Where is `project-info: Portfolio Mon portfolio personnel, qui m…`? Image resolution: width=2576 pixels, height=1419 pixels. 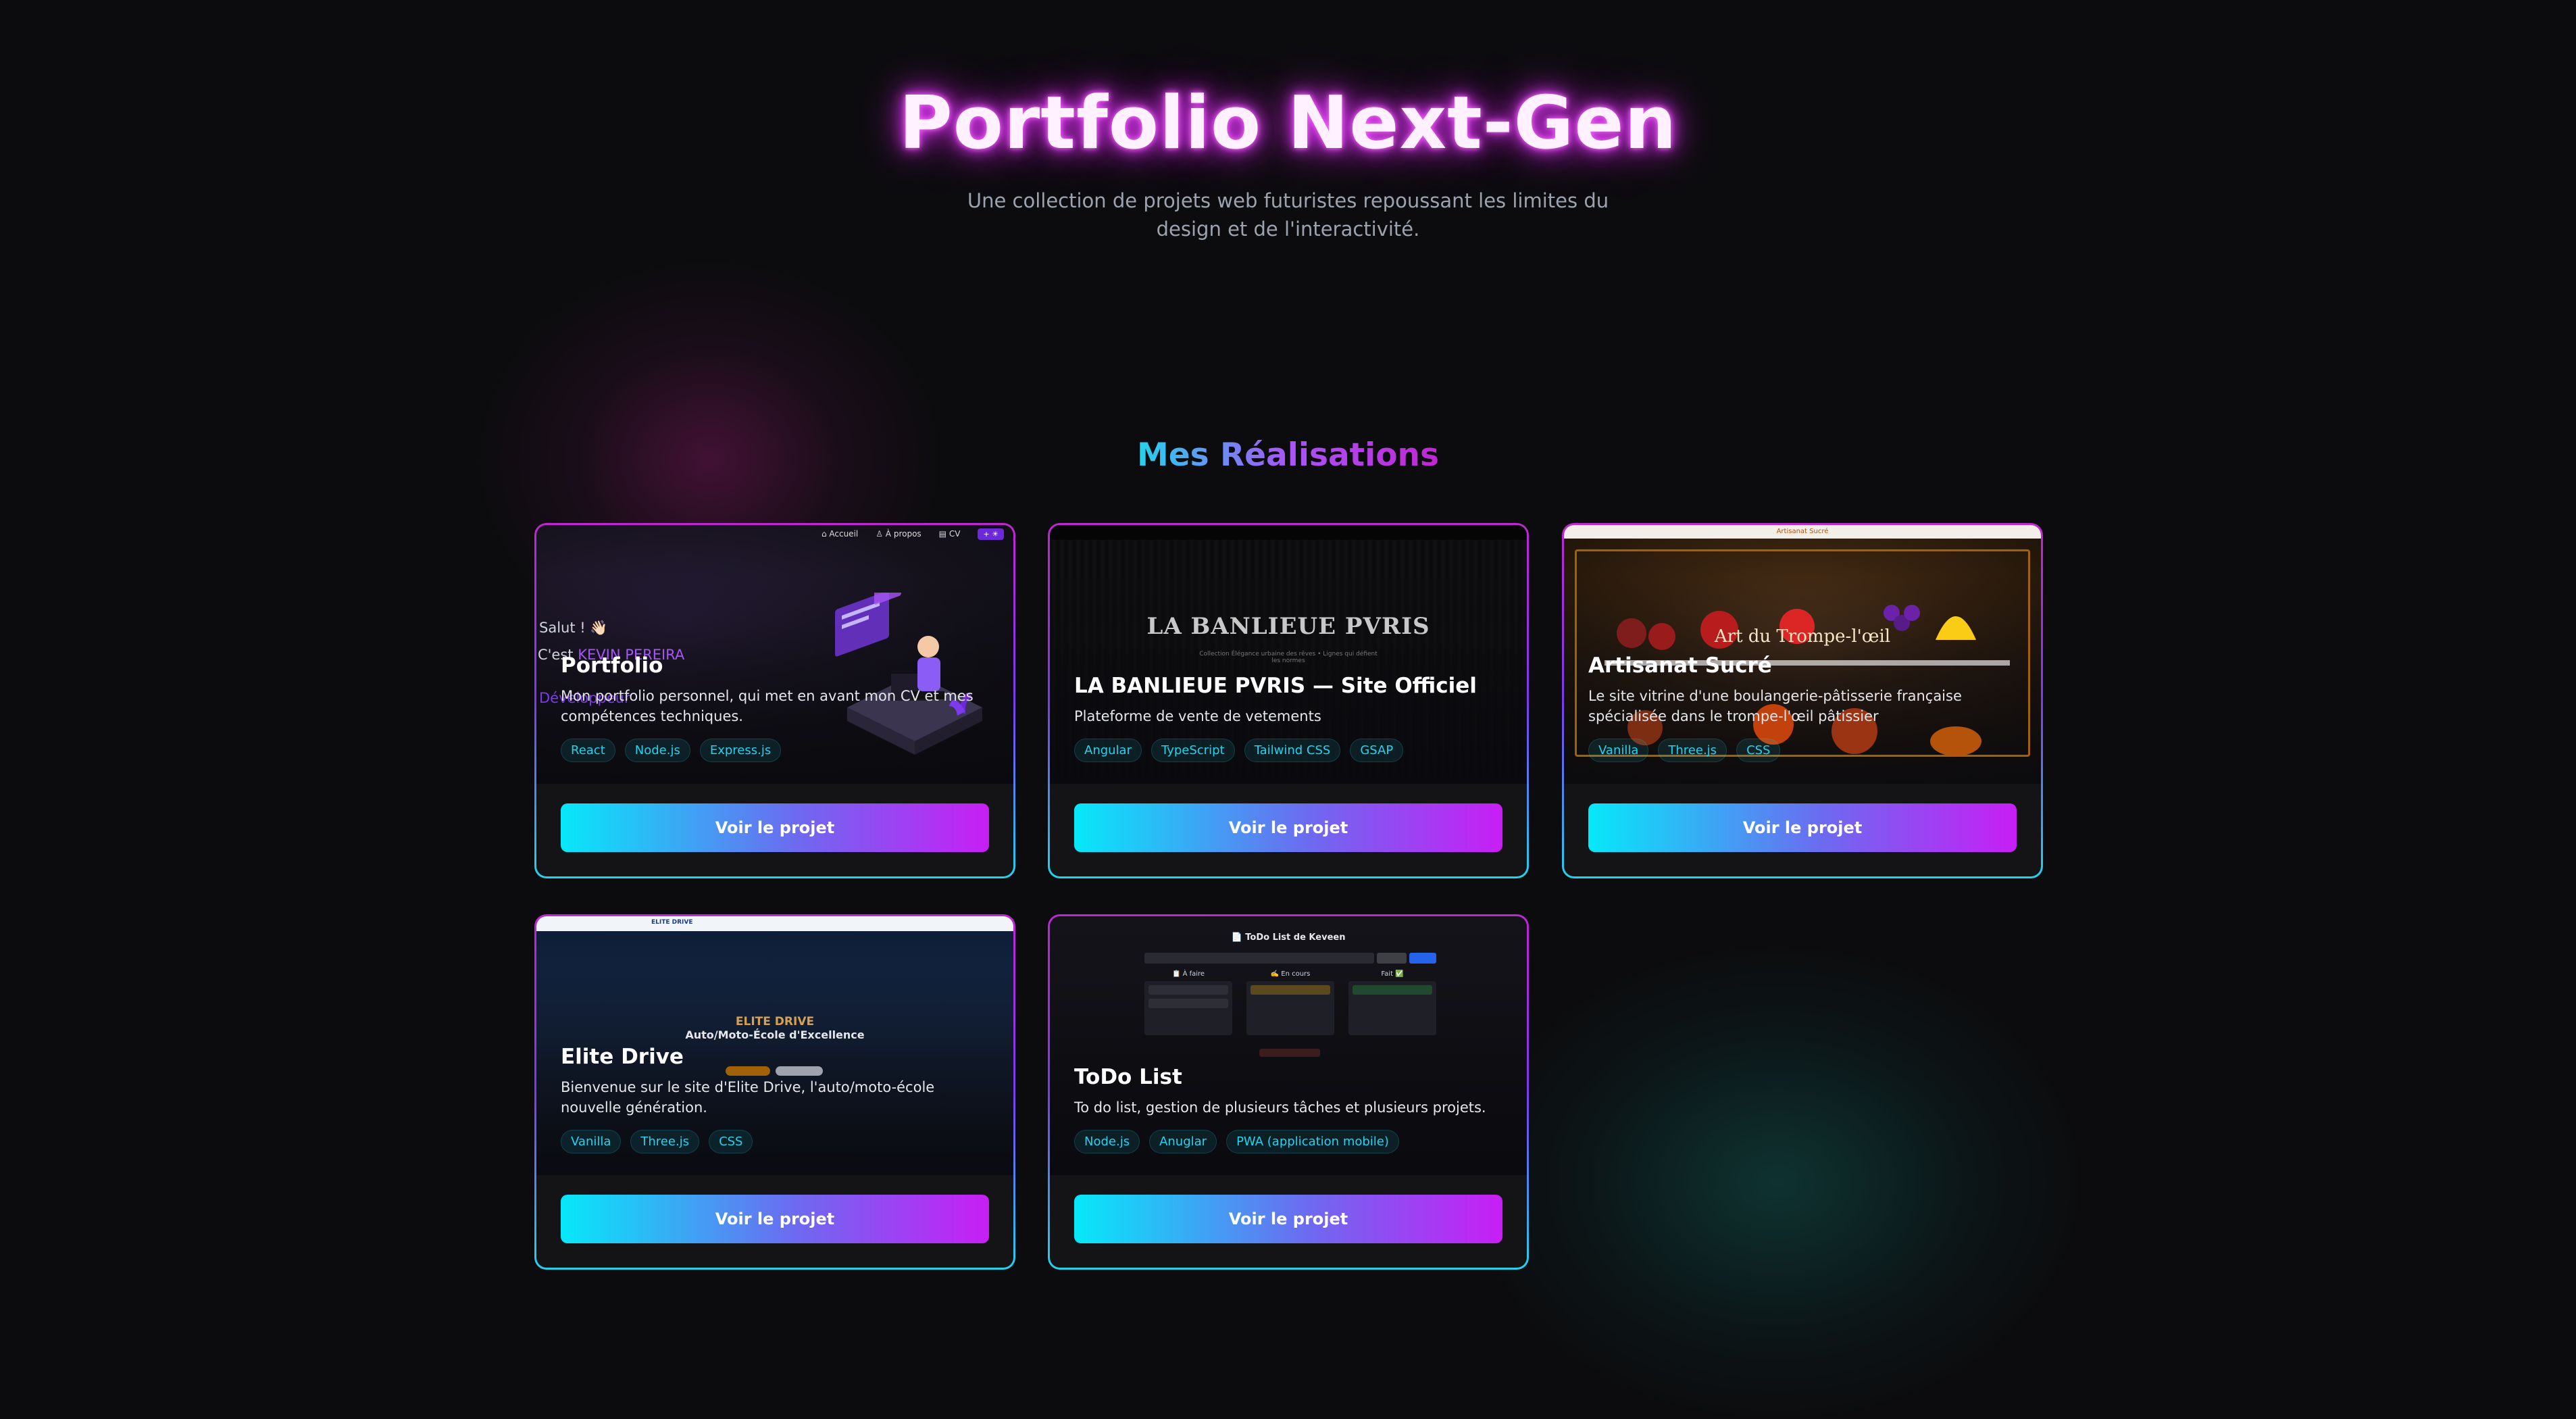 project-info: Portfolio Mon portfolio personnel, qui m… is located at coordinates (775, 707).